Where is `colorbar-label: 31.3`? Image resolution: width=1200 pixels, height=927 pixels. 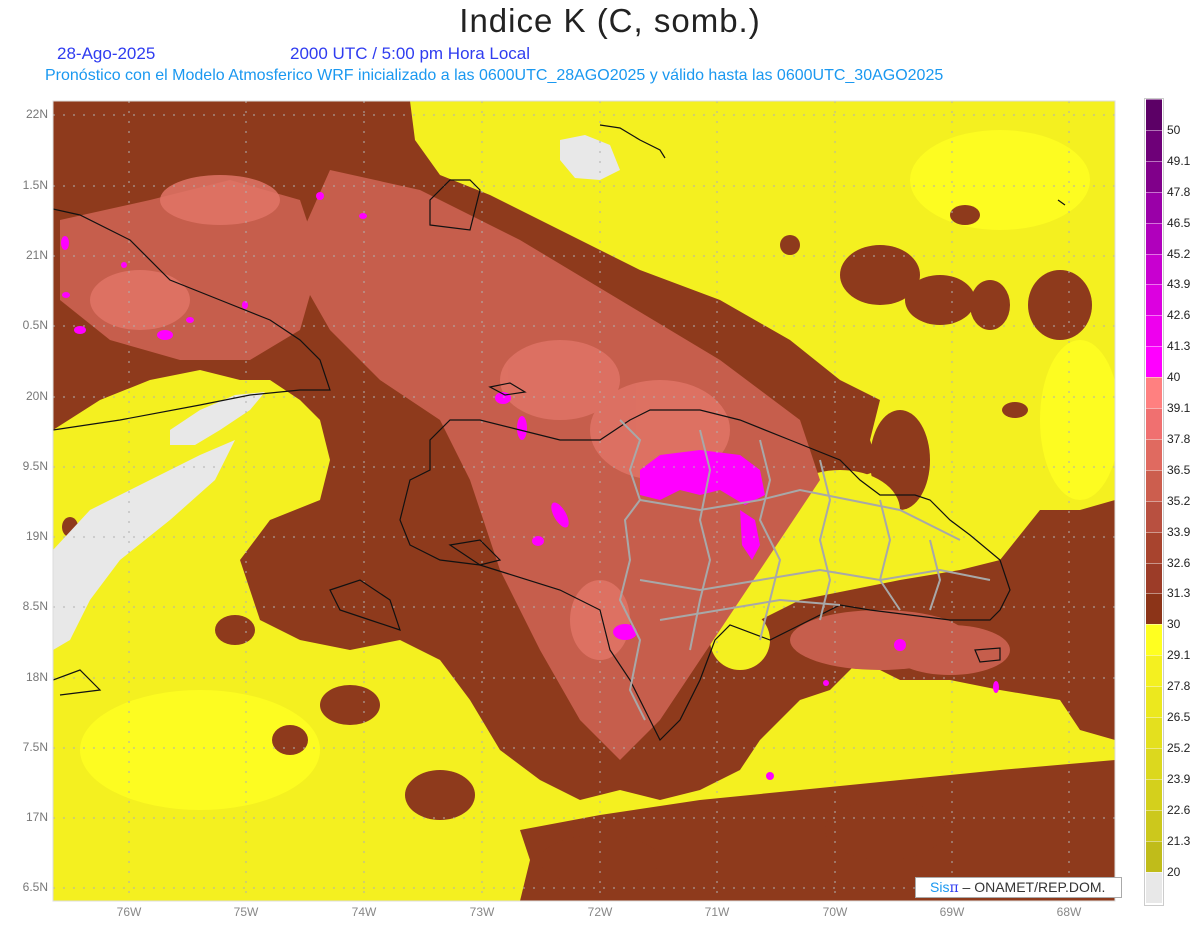
colorbar-label: 31.3 is located at coordinates (1179, 593).